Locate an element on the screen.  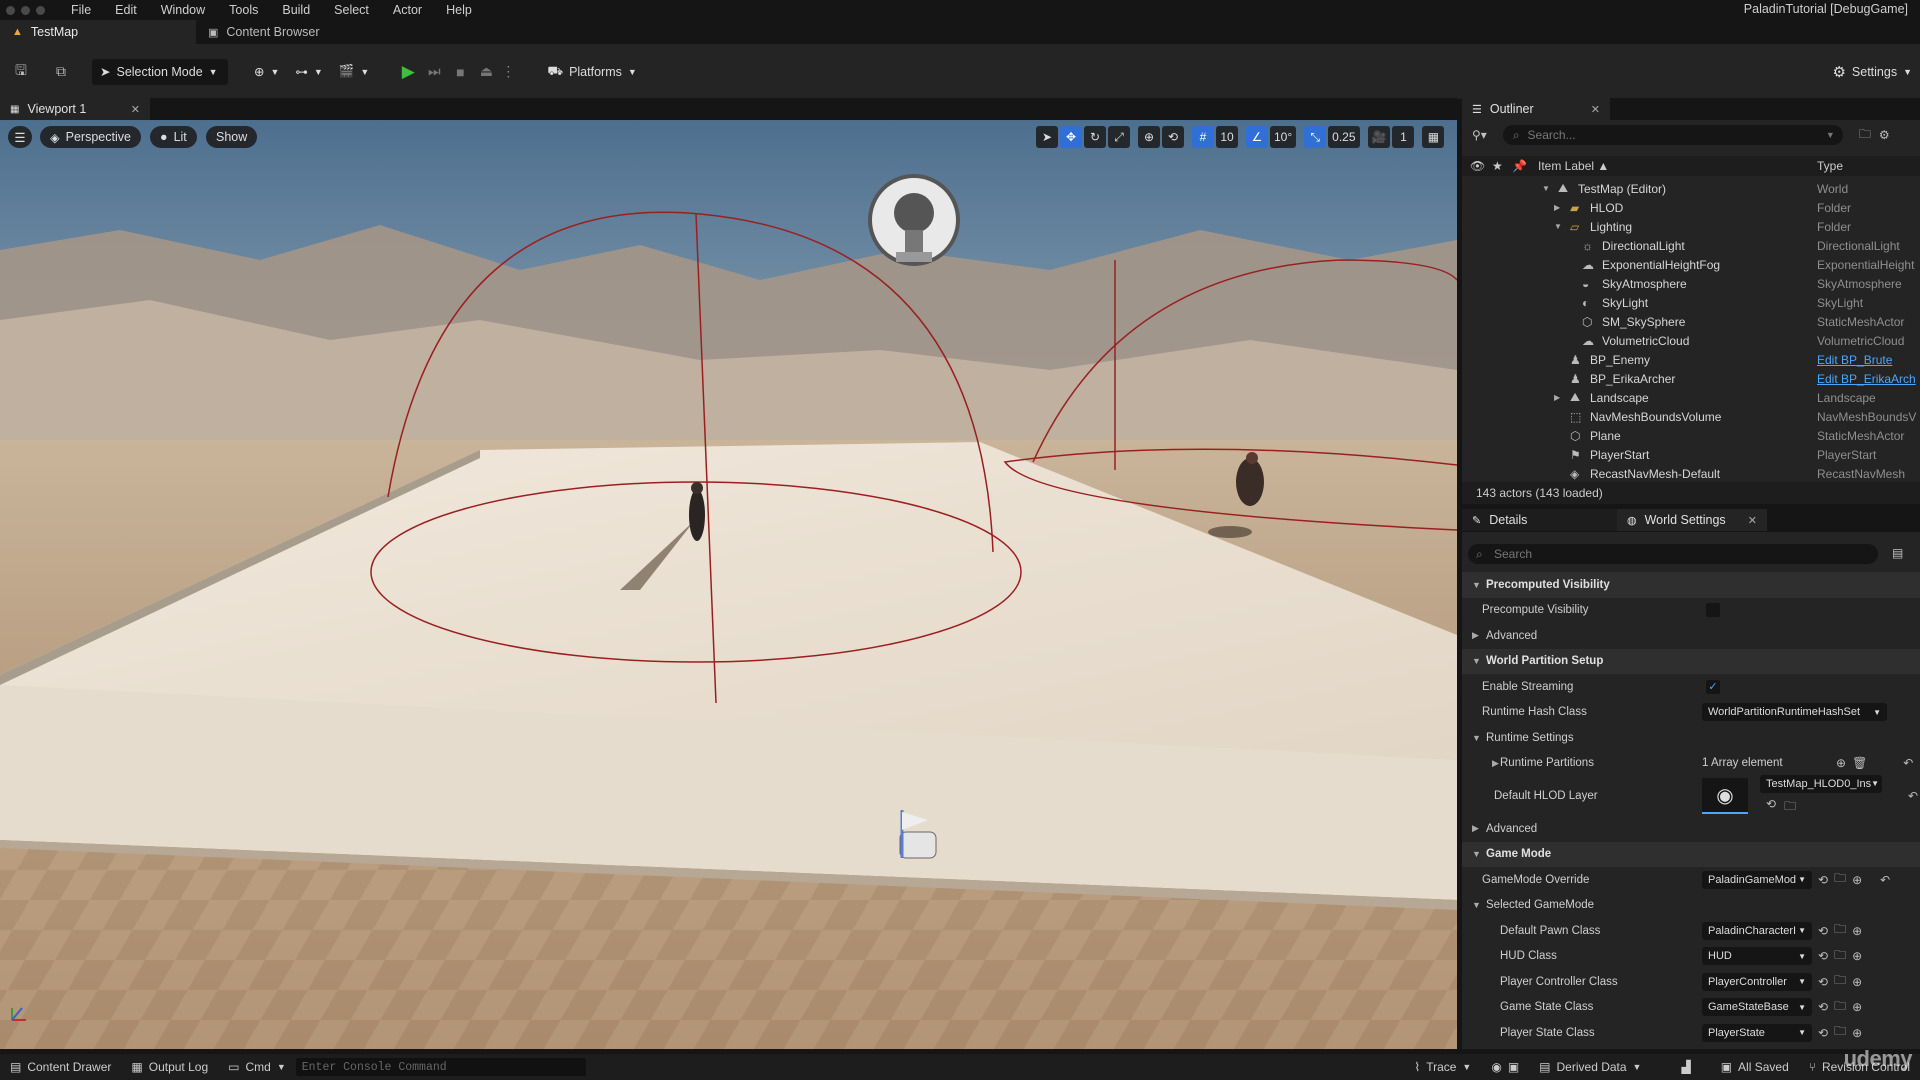
stop-icon: ■ is located at coordinates (460, 72).